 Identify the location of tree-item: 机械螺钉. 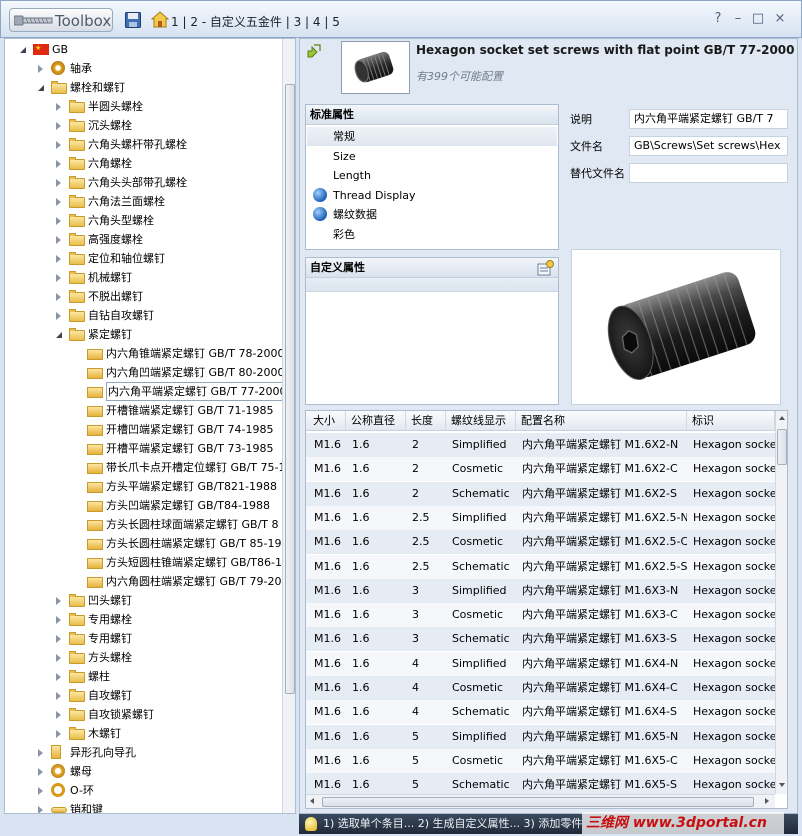
(143, 277).